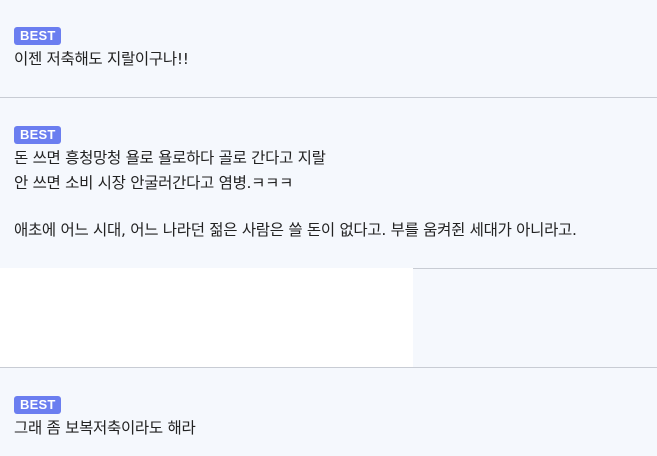 This screenshot has height=456, width=657. What do you see at coordinates (206, 317) in the screenshot?
I see `ad-placeholder` at bounding box center [206, 317].